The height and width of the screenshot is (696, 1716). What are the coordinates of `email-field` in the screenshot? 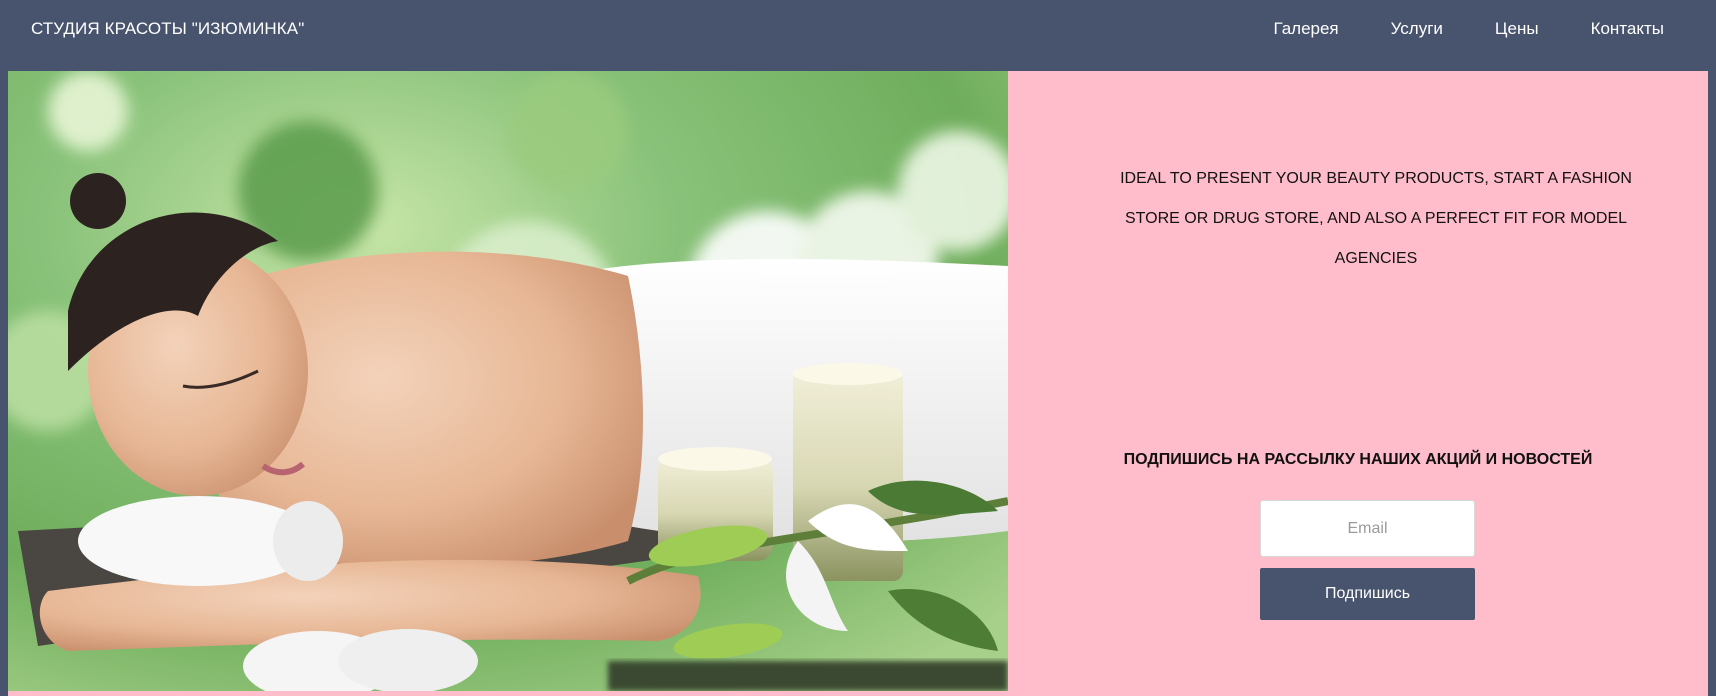 It's located at (1367, 528).